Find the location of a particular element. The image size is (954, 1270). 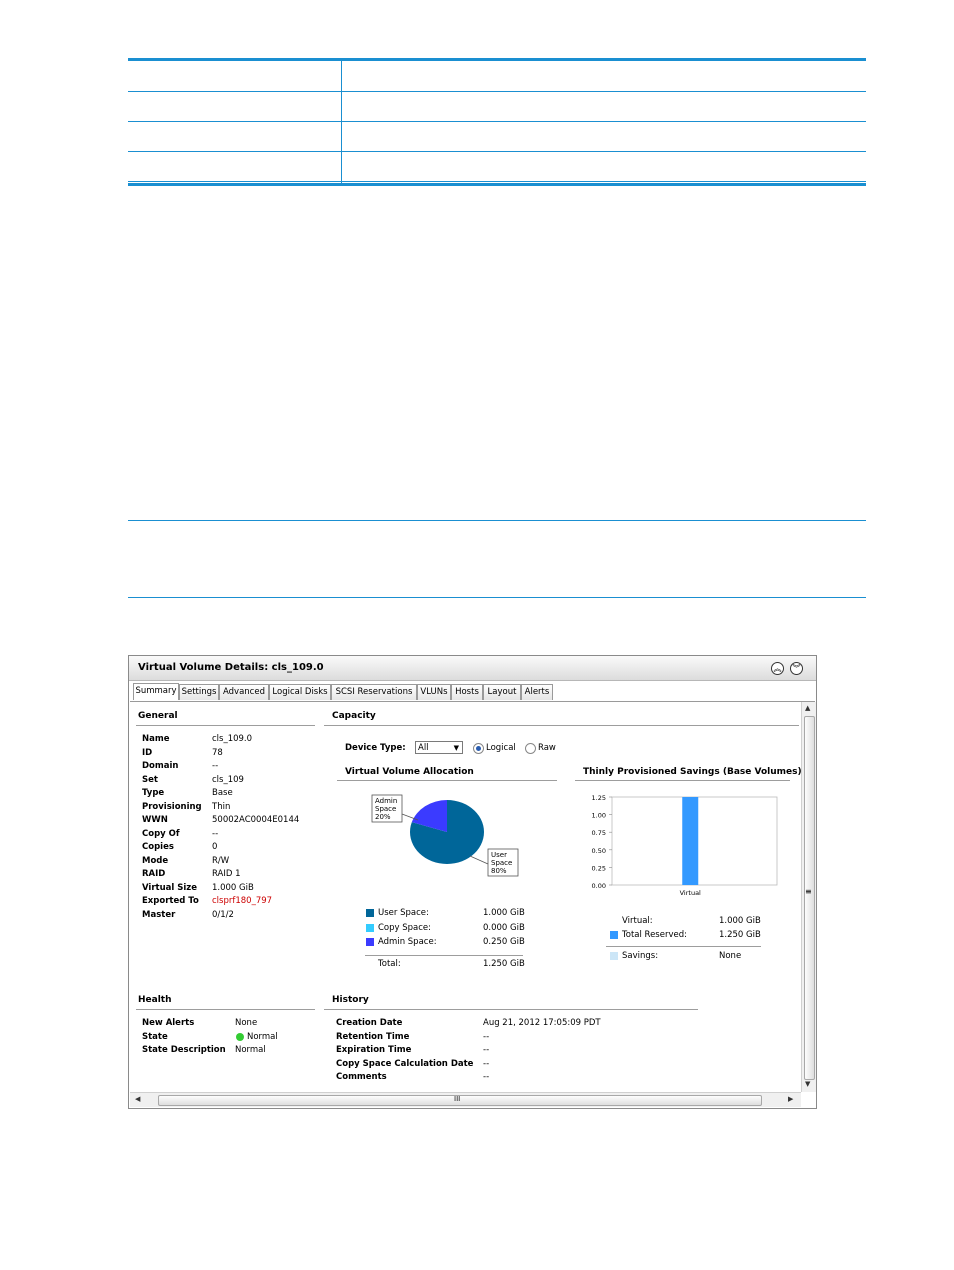

savings-label: Savings: is located at coordinates (640, 956).